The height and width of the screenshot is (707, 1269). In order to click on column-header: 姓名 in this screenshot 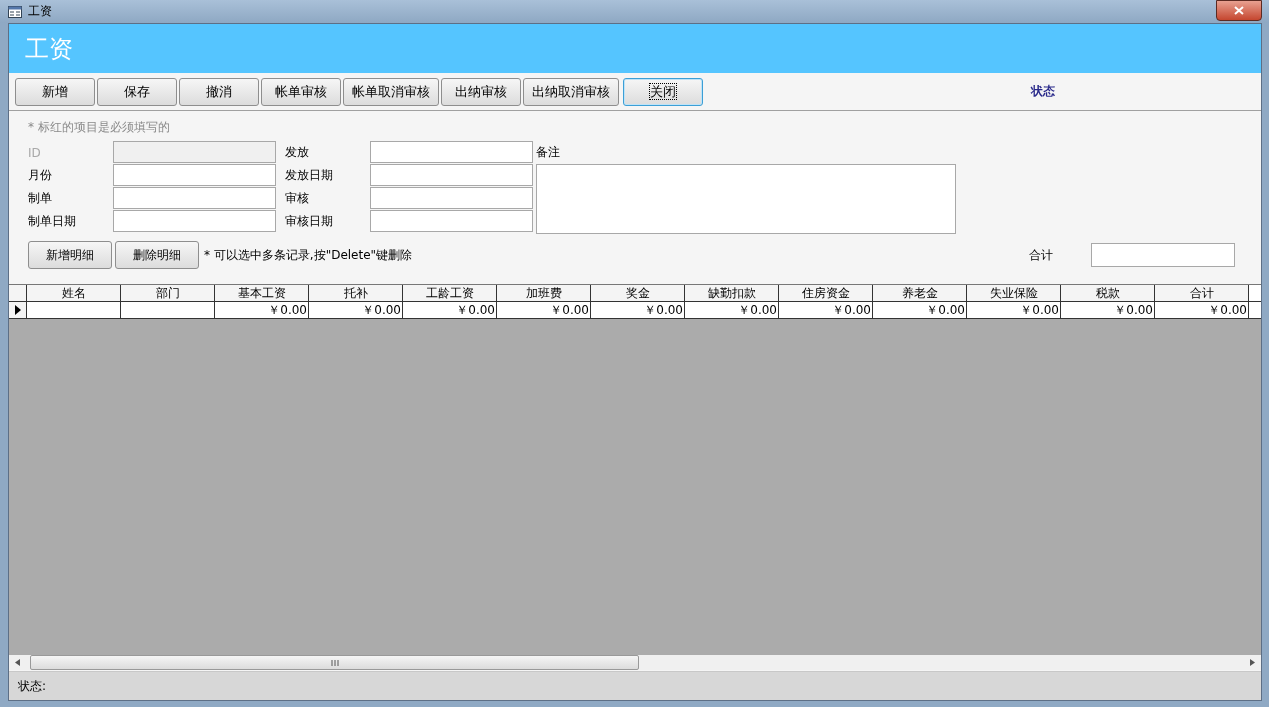, I will do `click(74, 293)`.